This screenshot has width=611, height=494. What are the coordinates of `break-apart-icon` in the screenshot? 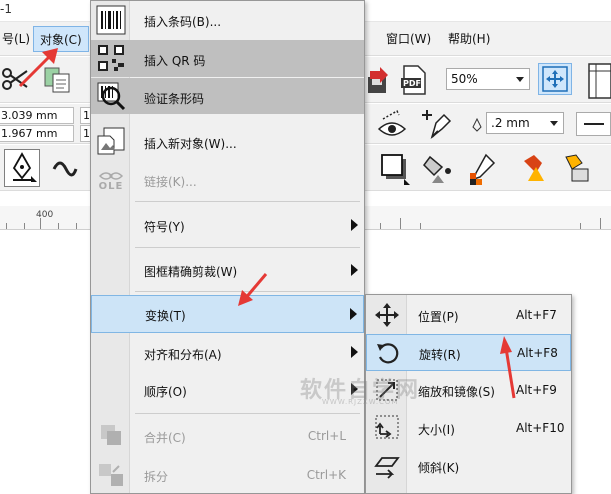 It's located at (111, 475).